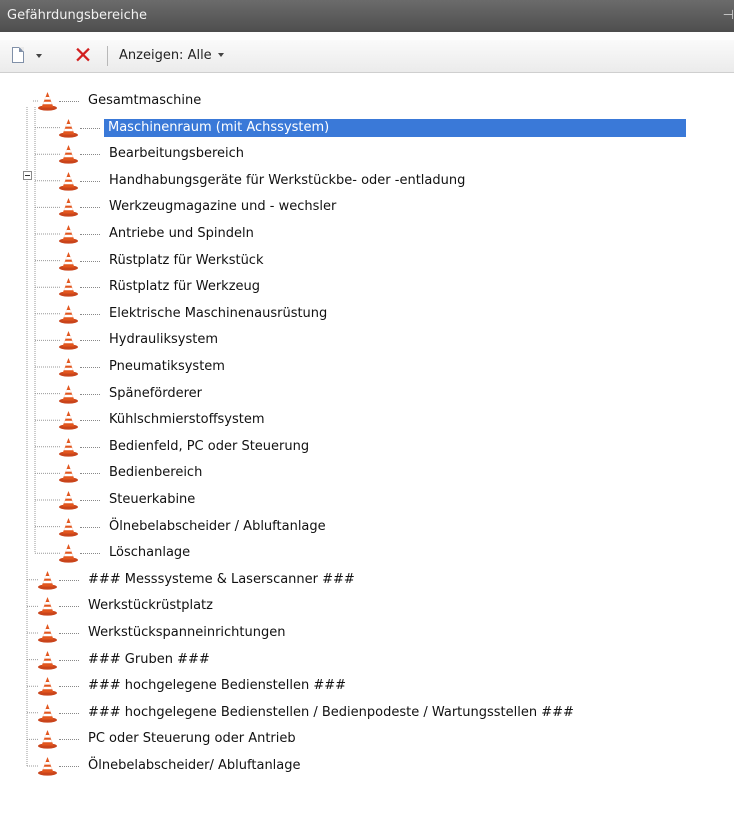  What do you see at coordinates (385, 766) in the screenshot?
I see `tree-item: Ölnebelabscheider/ Abluftanlage` at bounding box center [385, 766].